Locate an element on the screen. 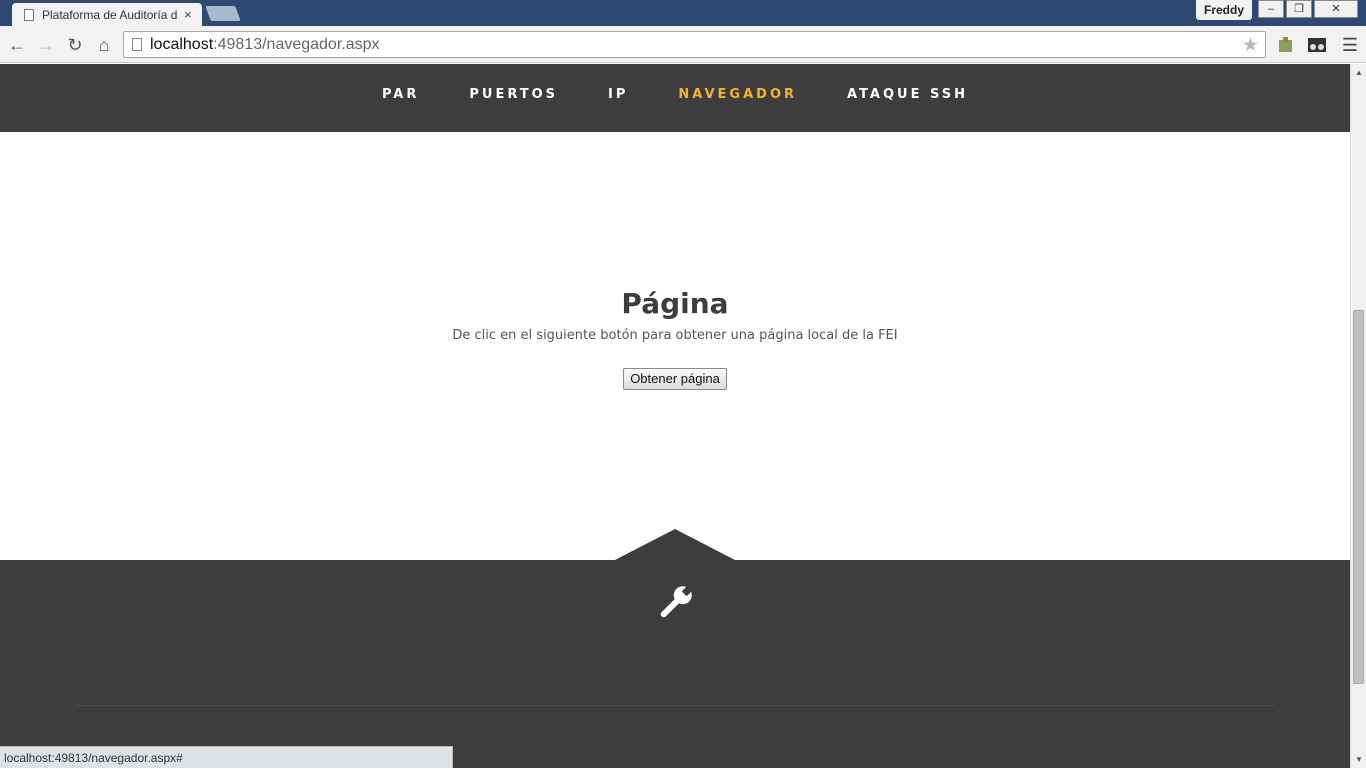 The height and width of the screenshot is (769, 1366). back-button: ← is located at coordinates (17, 45).